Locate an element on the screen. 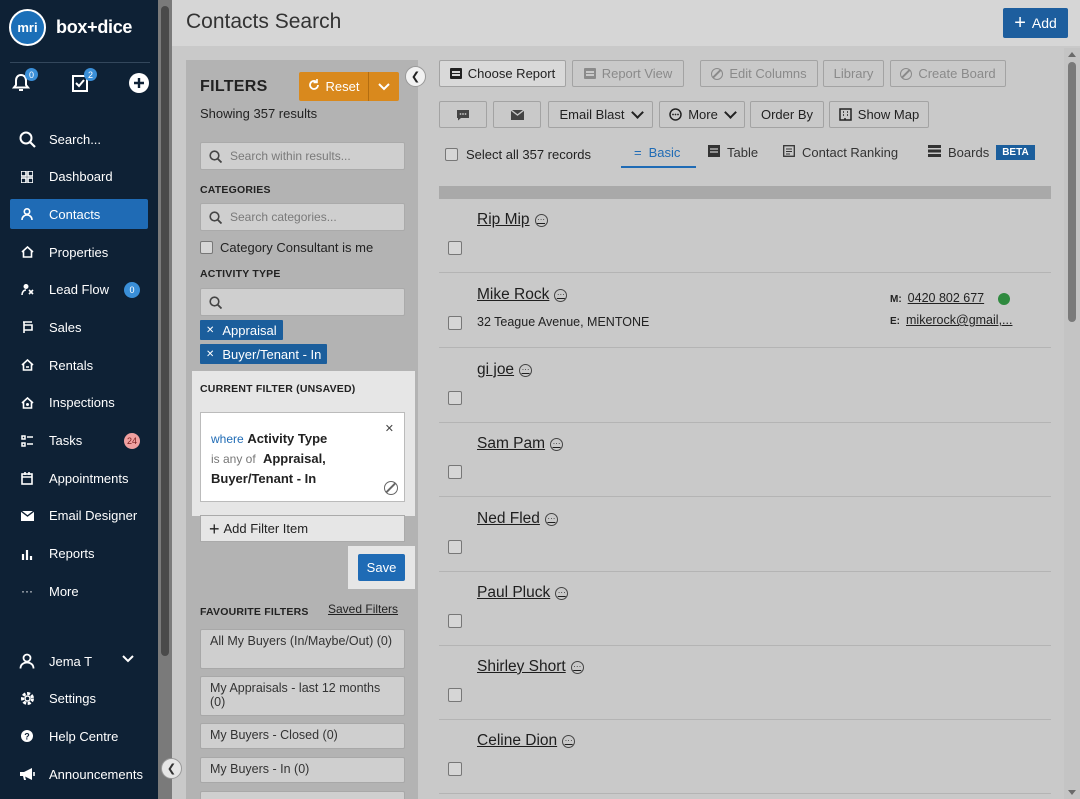  nav-user-menu: Jema T is located at coordinates (84, 661).